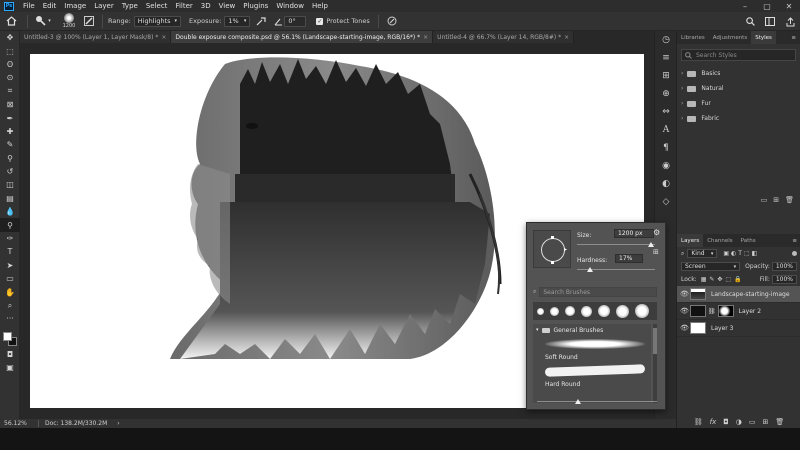 This screenshot has width=800, height=450. I want to click on menu-image: Image, so click(75, 6).